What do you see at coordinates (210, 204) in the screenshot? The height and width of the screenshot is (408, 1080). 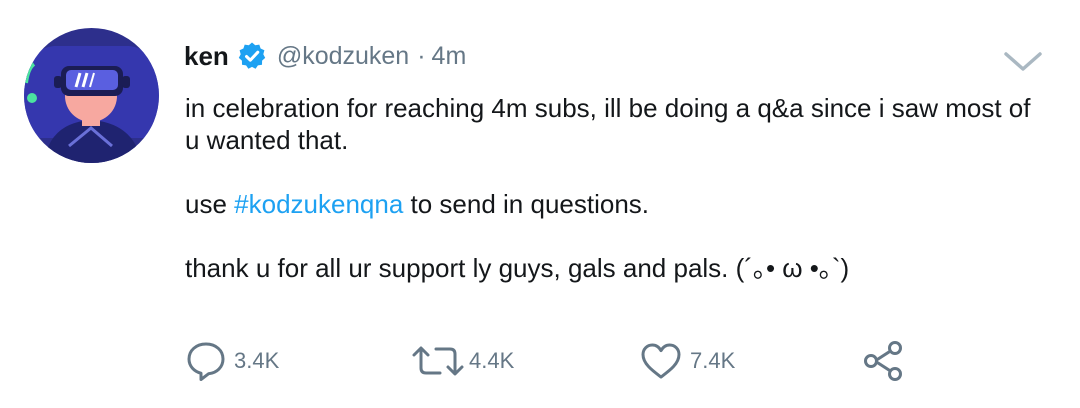 I see `tweet-text-prefix: use` at bounding box center [210, 204].